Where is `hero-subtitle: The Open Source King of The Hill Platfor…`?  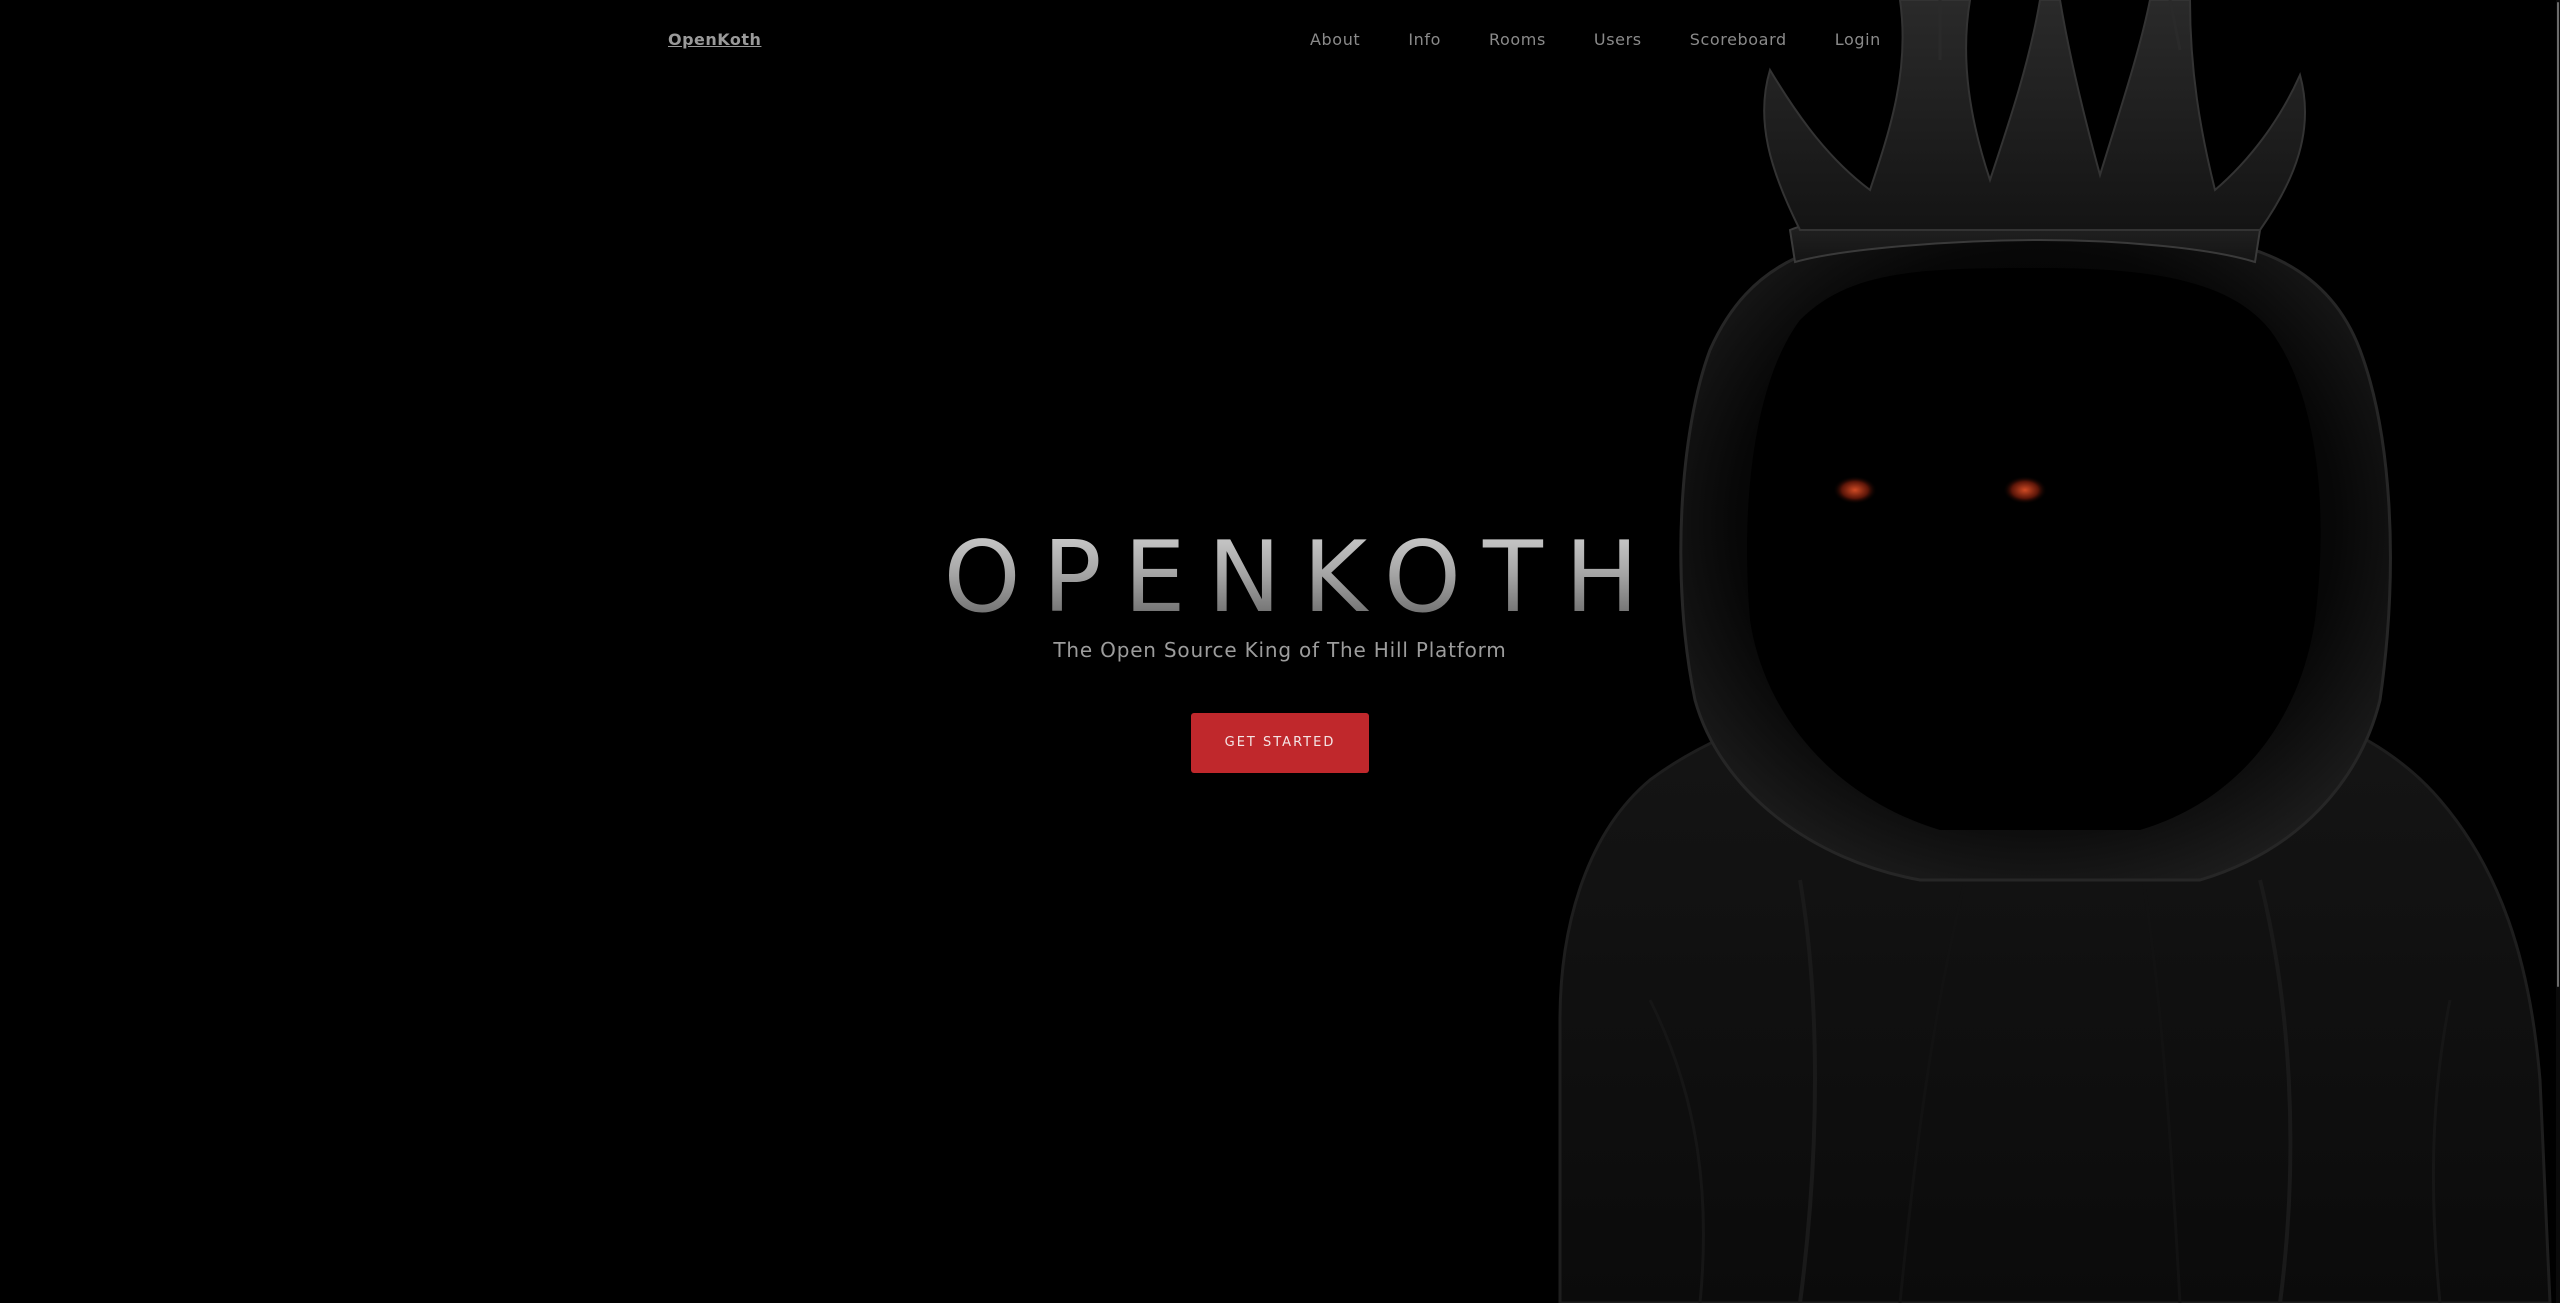 hero-subtitle: The Open Source King of The Hill Platfor… is located at coordinates (1280, 650).